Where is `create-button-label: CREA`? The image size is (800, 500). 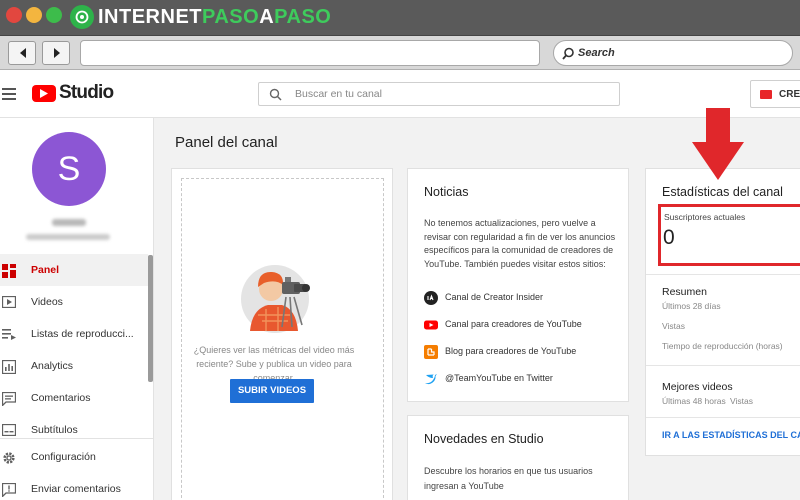
create-button-label: CREA is located at coordinates (789, 94).